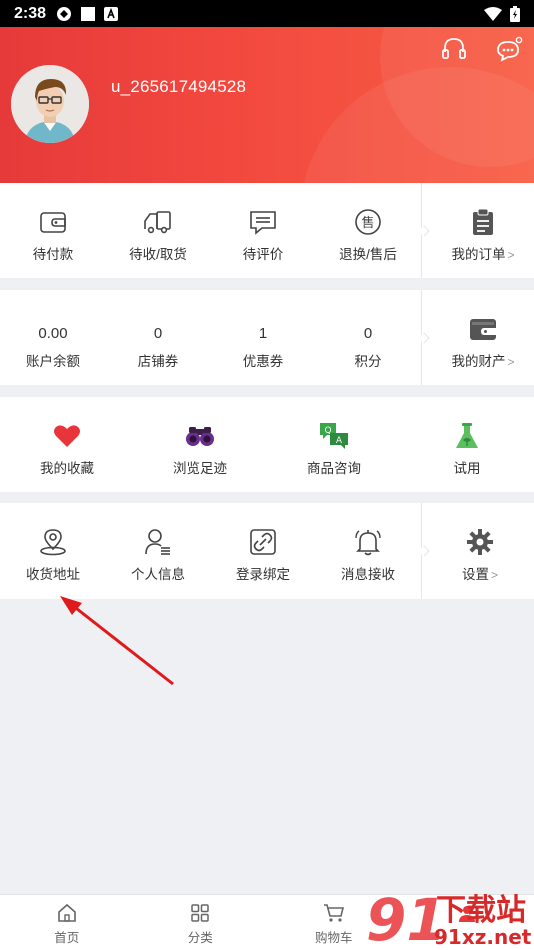 The image size is (534, 950). I want to click on settings-label: 设置, so click(475, 574).